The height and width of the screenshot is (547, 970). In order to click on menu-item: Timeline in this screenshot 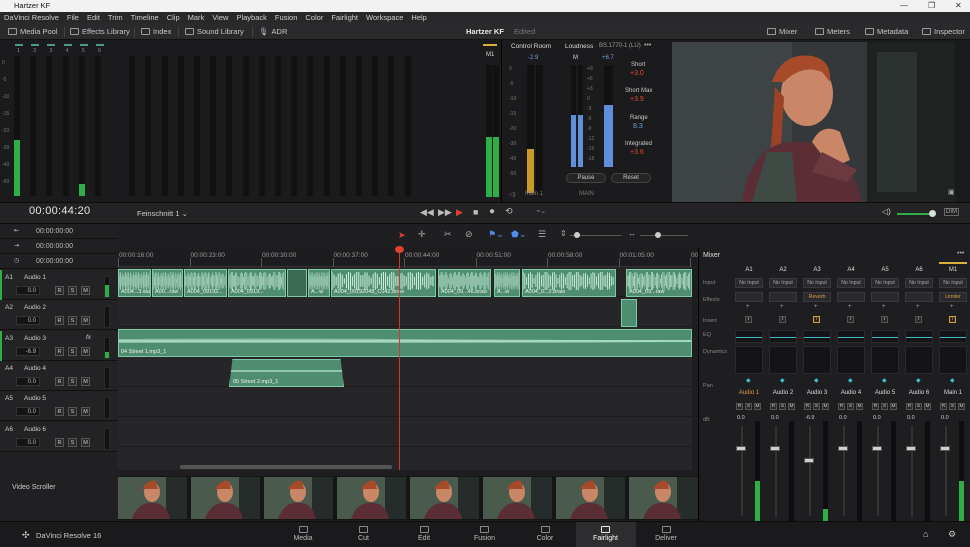, I will do `click(145, 17)`.